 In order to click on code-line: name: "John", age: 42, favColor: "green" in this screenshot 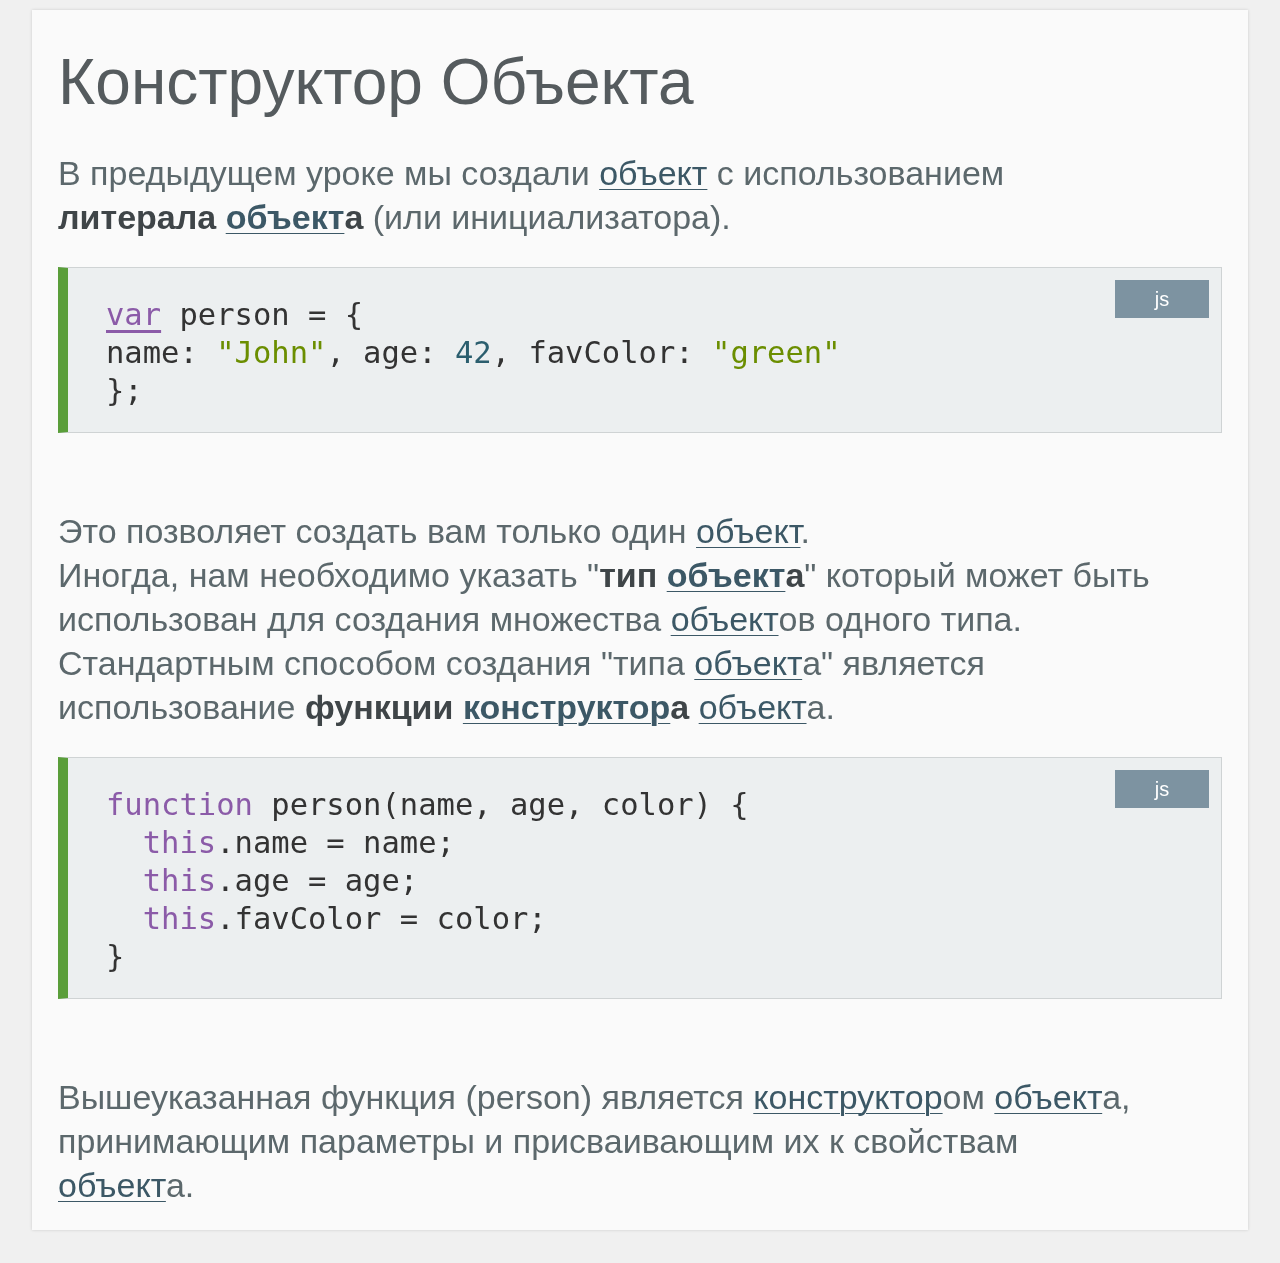, I will do `click(473, 352)`.